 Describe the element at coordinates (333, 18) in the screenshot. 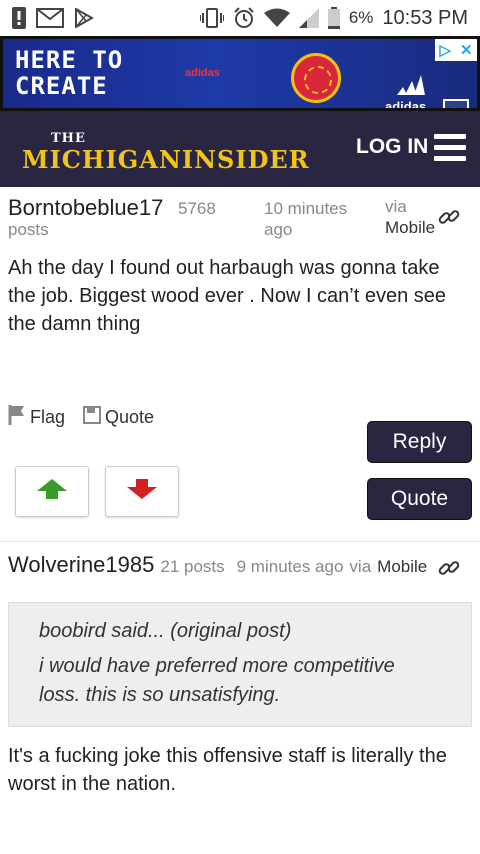

I see `battery-icon` at that location.